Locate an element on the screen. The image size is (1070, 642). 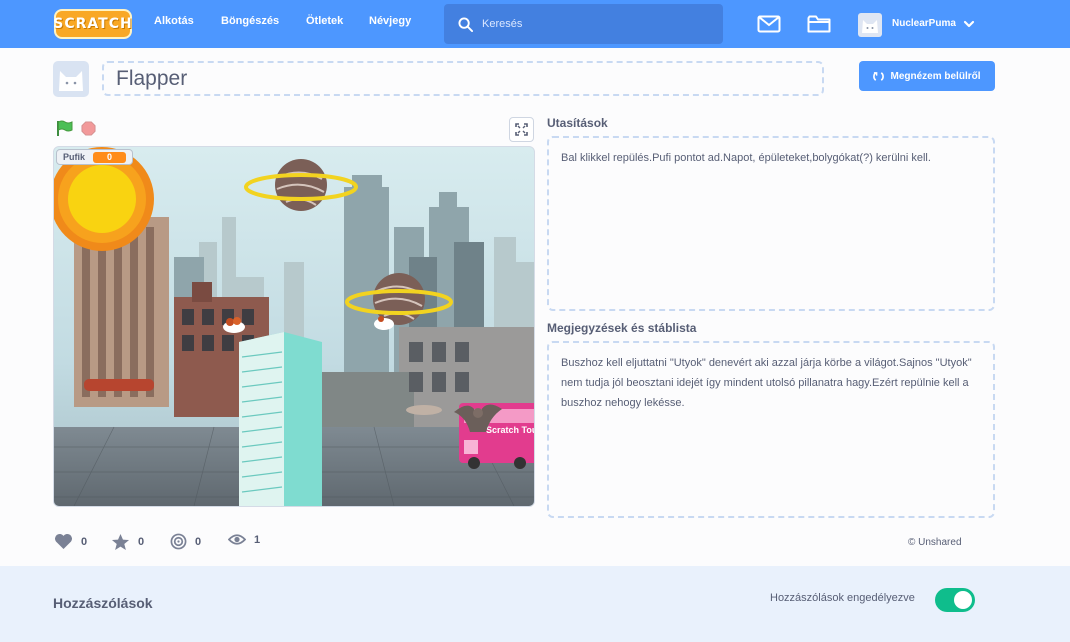
love-stat: 0 is located at coordinates (70, 541).